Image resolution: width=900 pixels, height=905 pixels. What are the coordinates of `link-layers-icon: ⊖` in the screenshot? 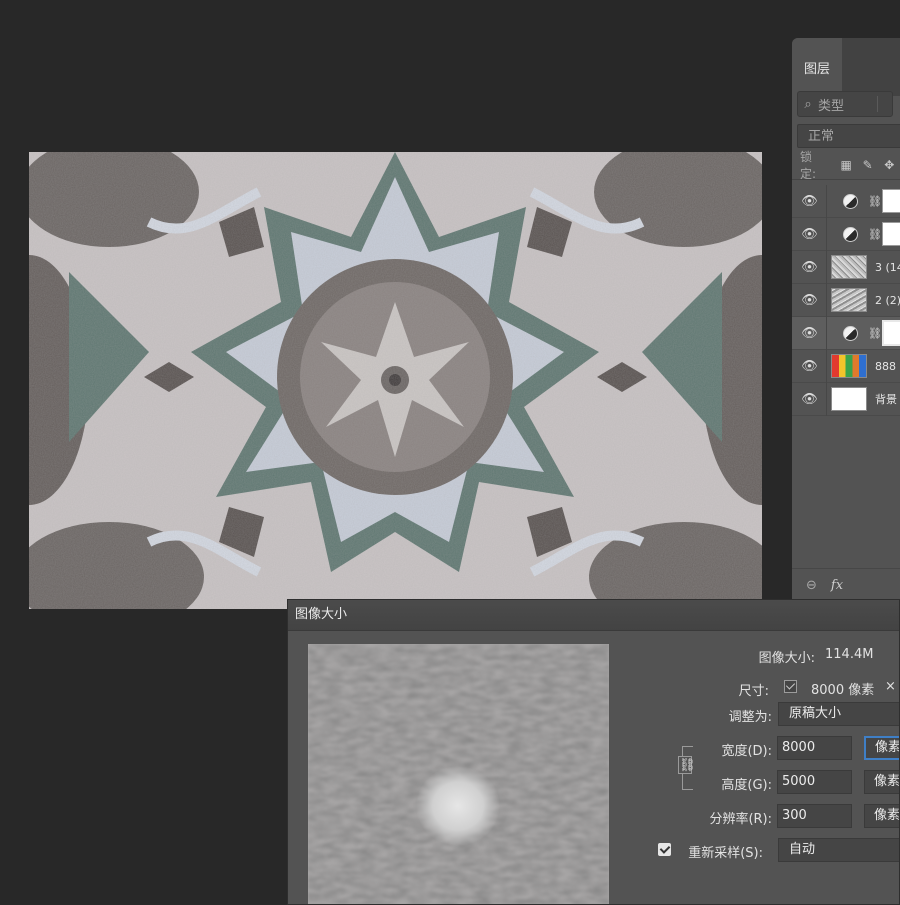 It's located at (811, 585).